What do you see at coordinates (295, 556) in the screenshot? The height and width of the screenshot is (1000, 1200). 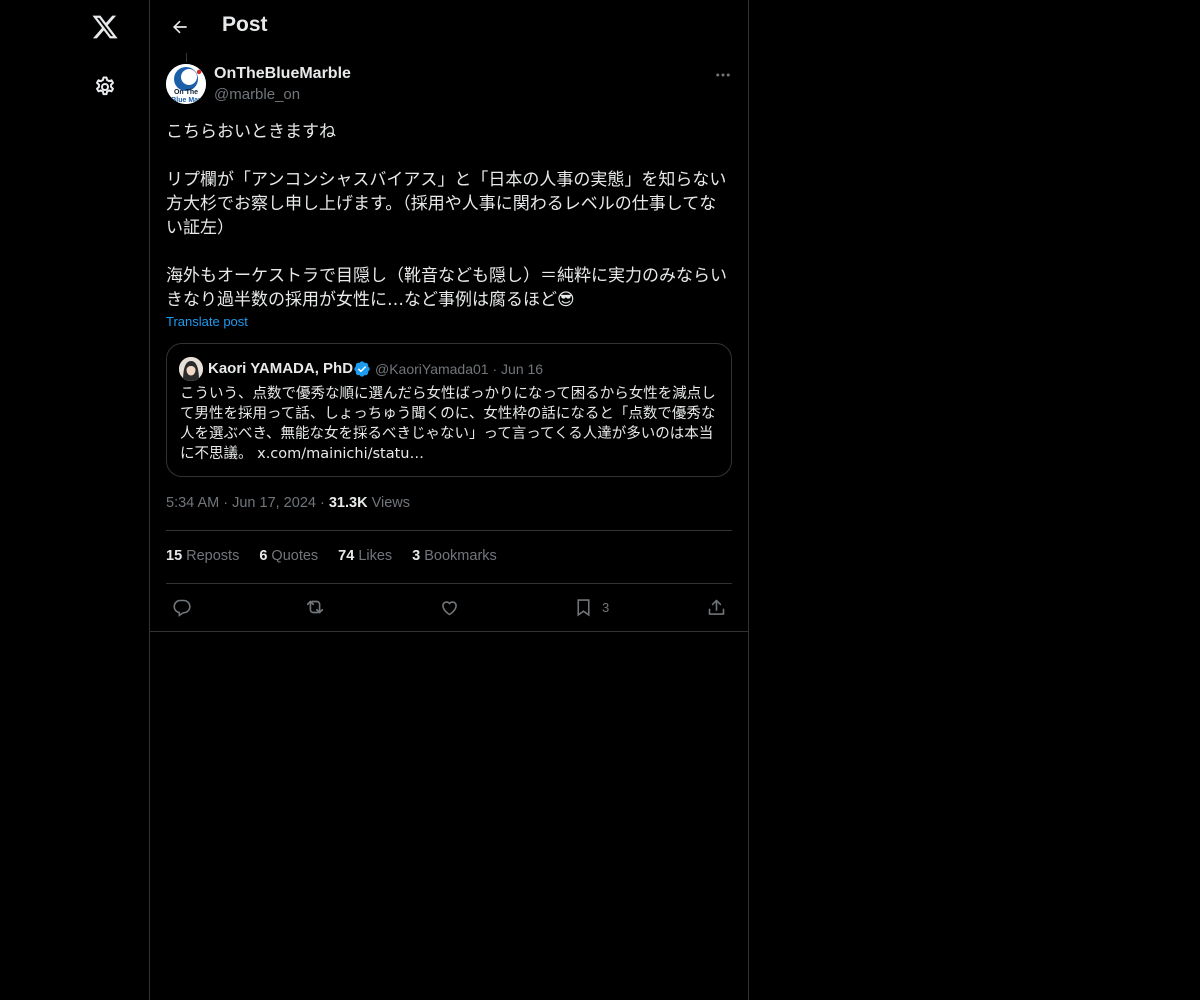 I see `stat-label: Quotes` at bounding box center [295, 556].